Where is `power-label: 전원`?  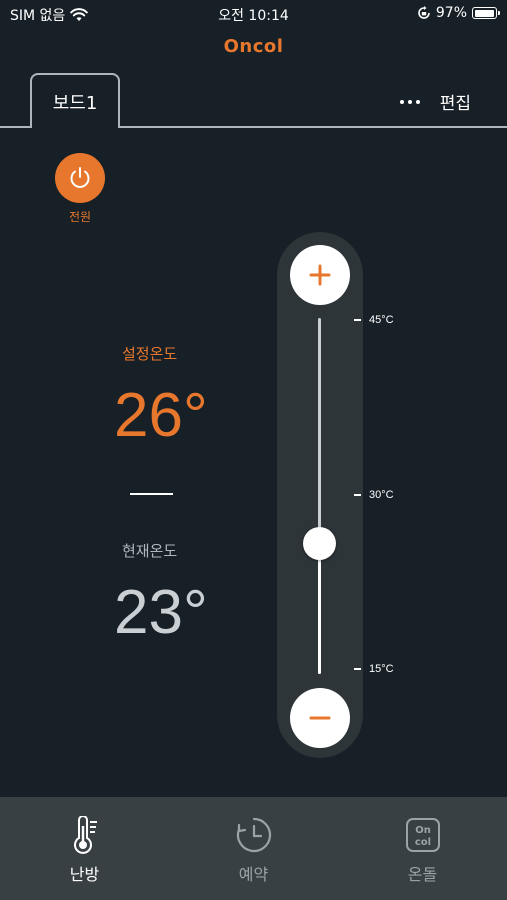
power-label: 전원 is located at coordinates (80, 217).